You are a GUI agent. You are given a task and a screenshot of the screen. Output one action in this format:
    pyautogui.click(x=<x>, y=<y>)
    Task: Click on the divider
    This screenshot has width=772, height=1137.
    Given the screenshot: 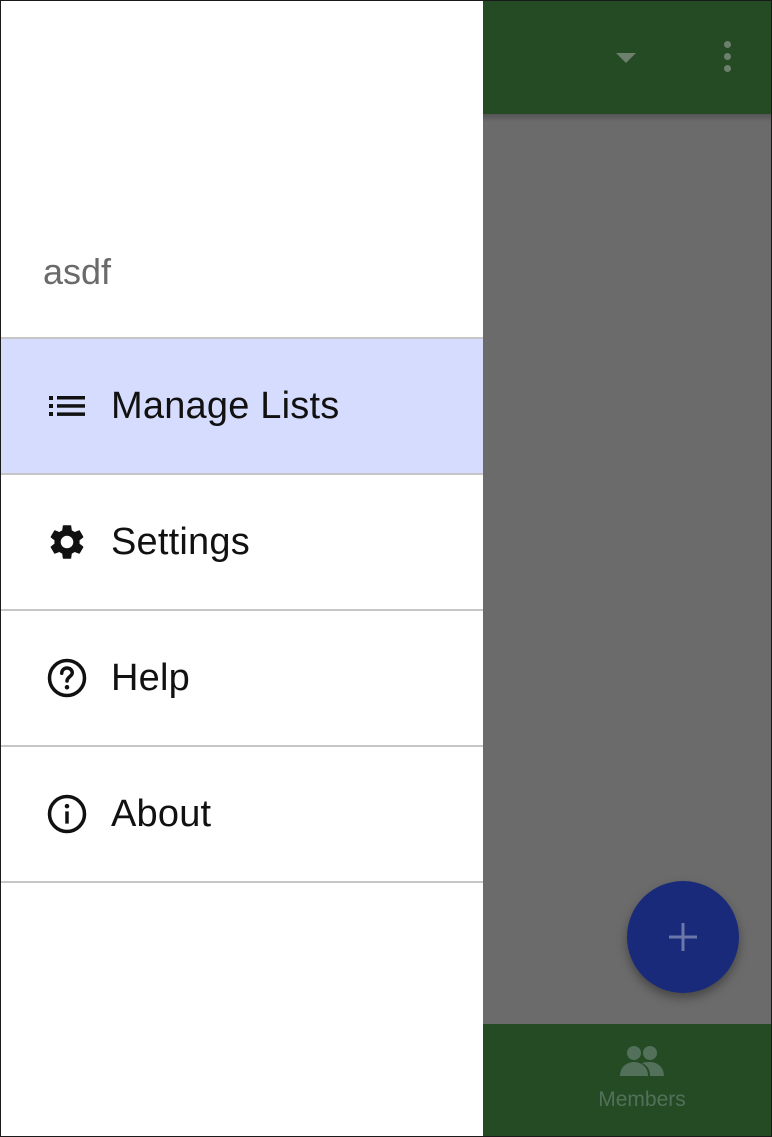 What is the action you would take?
    pyautogui.click(x=242, y=882)
    